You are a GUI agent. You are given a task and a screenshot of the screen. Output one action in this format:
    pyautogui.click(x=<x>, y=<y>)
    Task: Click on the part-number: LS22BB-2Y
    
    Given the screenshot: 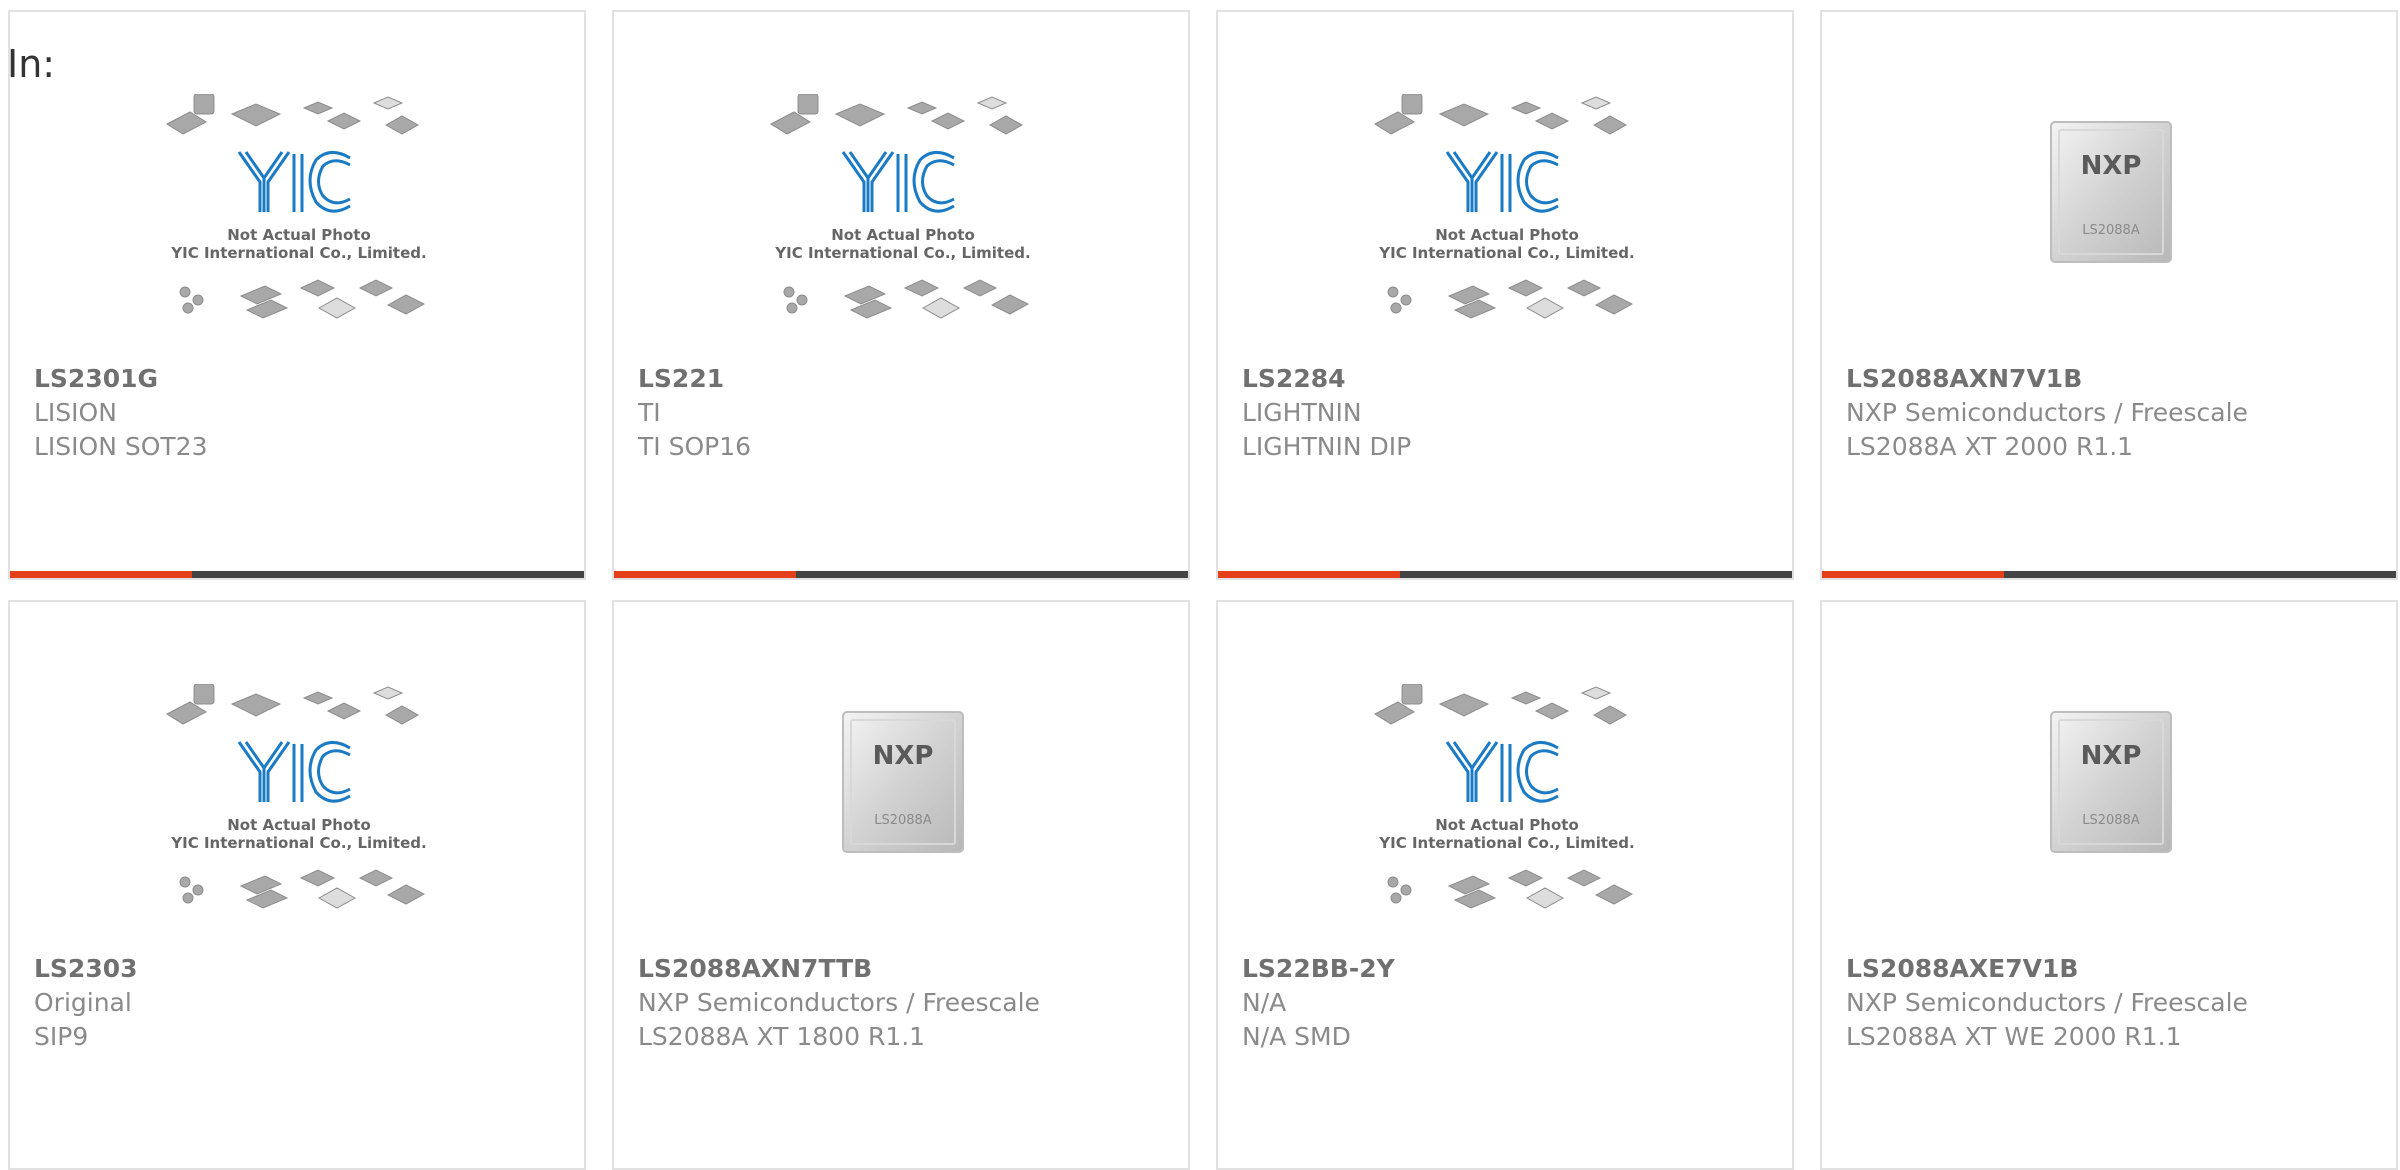 What is the action you would take?
    pyautogui.click(x=1512, y=969)
    